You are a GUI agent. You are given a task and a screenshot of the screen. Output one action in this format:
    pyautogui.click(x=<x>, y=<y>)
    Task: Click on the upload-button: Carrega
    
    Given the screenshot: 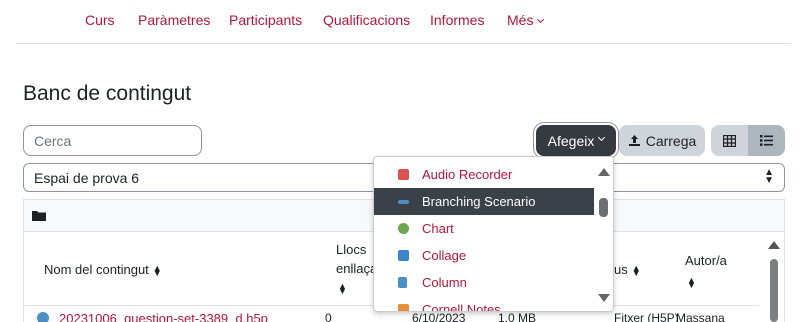 What is the action you would take?
    pyautogui.click(x=662, y=140)
    